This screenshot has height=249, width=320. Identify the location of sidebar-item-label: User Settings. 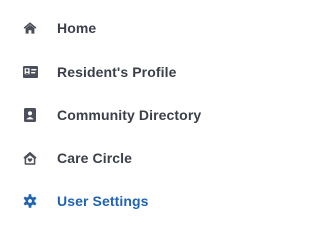
(103, 201).